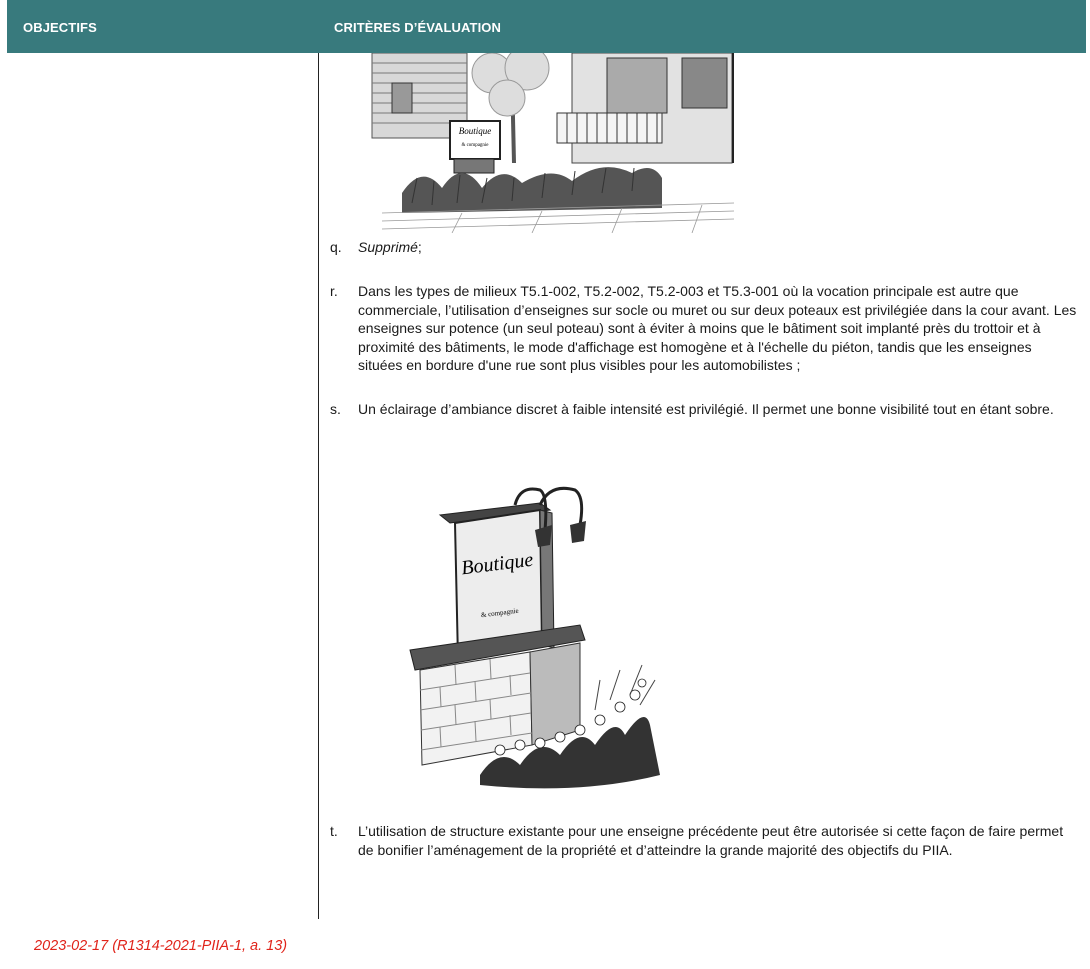 The image size is (1090, 969). Describe the element at coordinates (546, 26) in the screenshot. I see `table-header: OBJECTIFS CRITÈRES D’ÉVALUATION` at that location.